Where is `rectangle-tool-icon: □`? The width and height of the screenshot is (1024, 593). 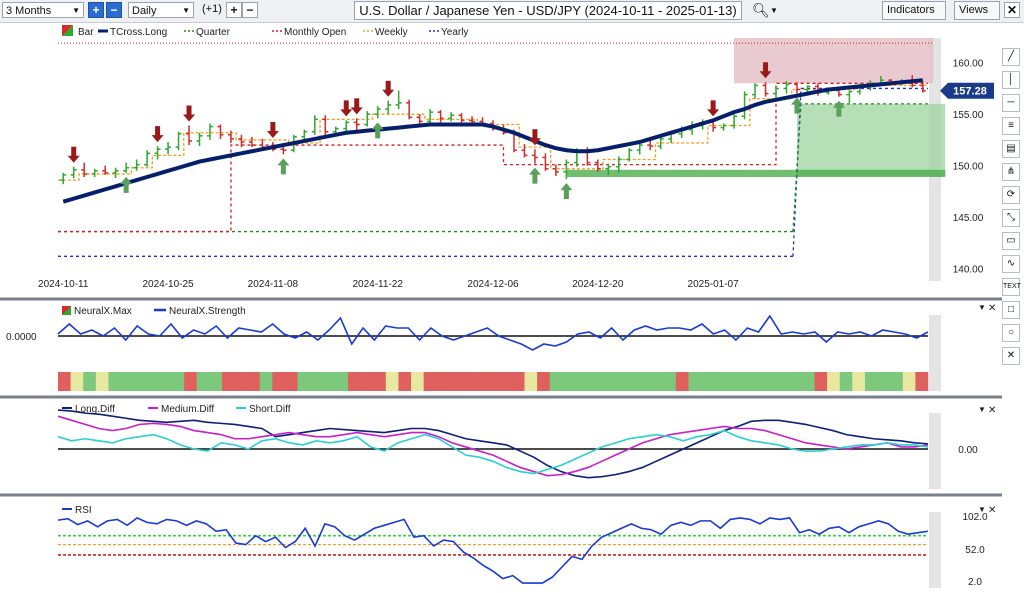
rectangle-tool-icon: □ is located at coordinates (1011, 310).